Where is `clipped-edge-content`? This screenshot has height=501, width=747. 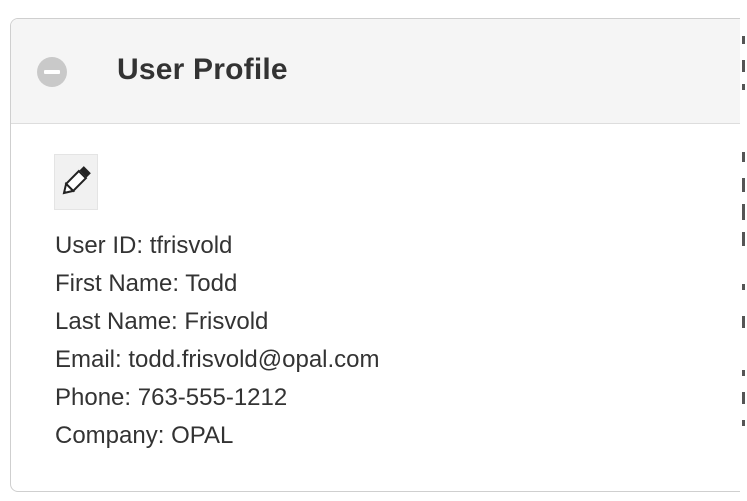 clipped-edge-content is located at coordinates (743, 250).